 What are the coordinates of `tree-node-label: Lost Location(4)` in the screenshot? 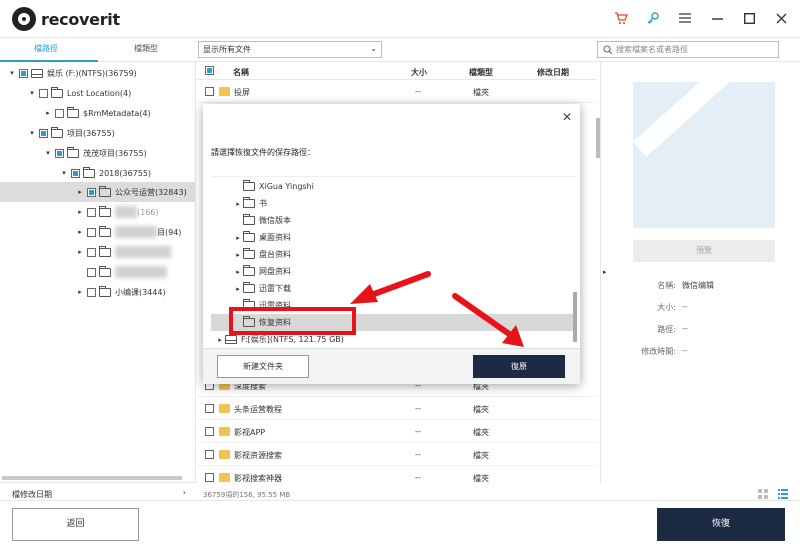 It's located at (99, 93).